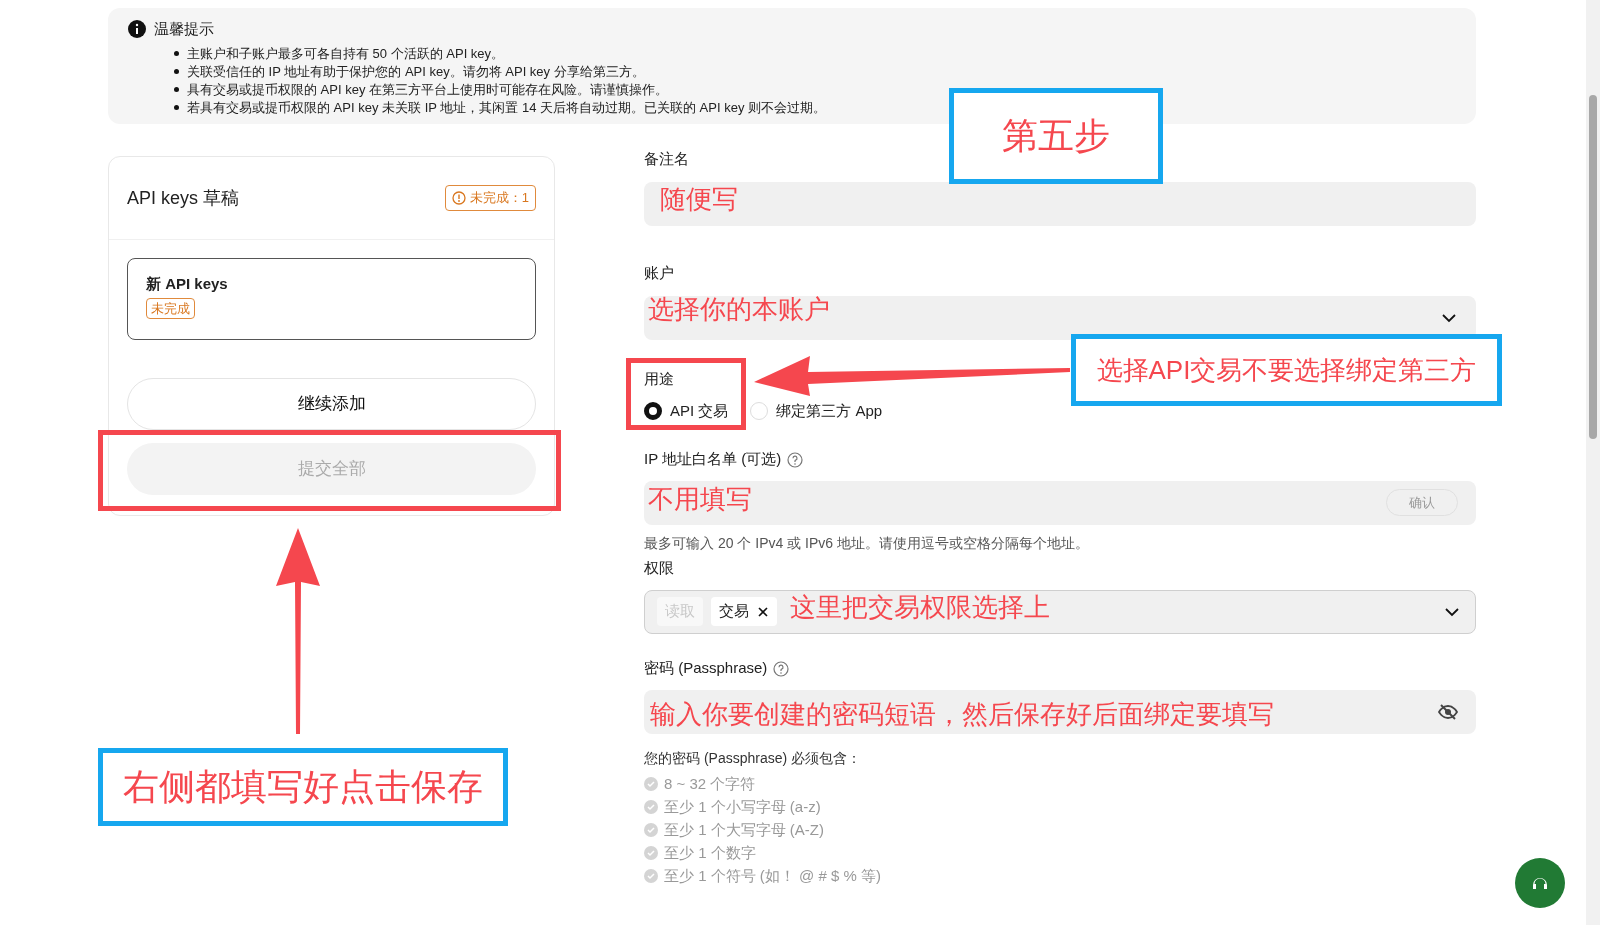 The width and height of the screenshot is (1600, 925). I want to click on eye-slash-icon, so click(1448, 711).